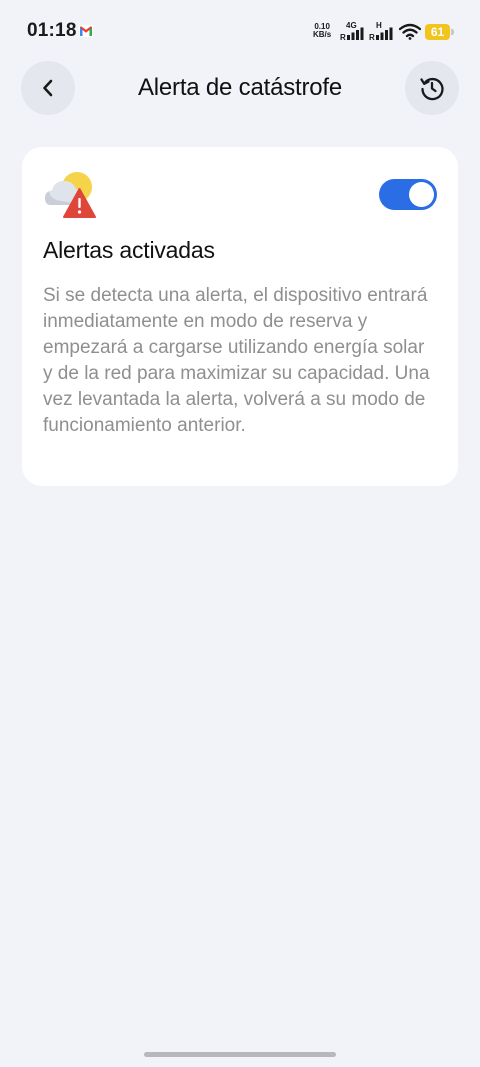 The width and height of the screenshot is (480, 1067). I want to click on alert-toggle, so click(408, 194).